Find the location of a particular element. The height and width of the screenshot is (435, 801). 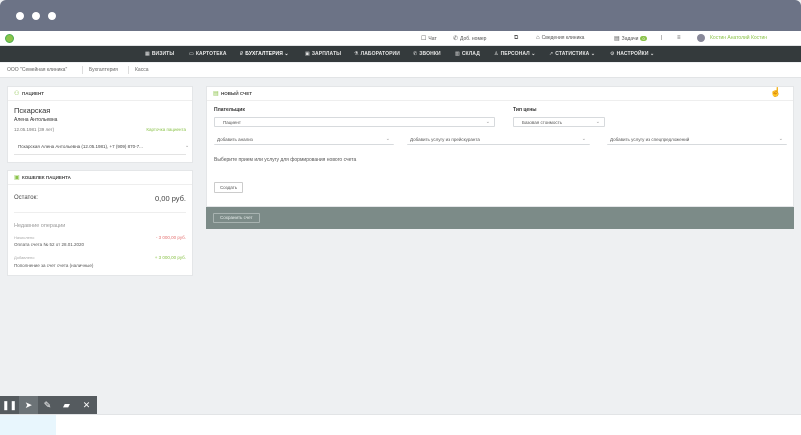

nav-item-staff: ♙ ПЕРСОНАЛ ⌄ is located at coordinates (514, 54).